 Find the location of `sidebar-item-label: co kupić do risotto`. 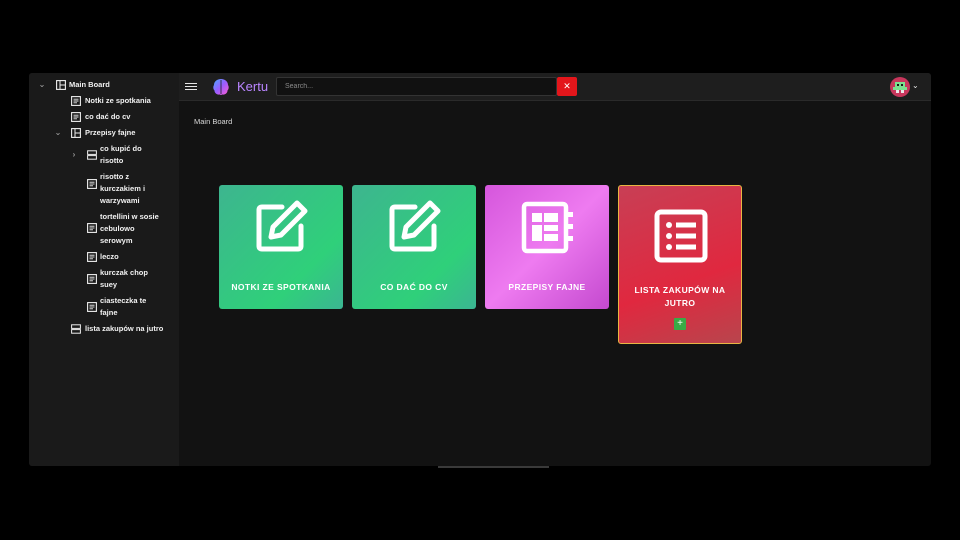

sidebar-item-label: co kupić do risotto is located at coordinates (121, 154).